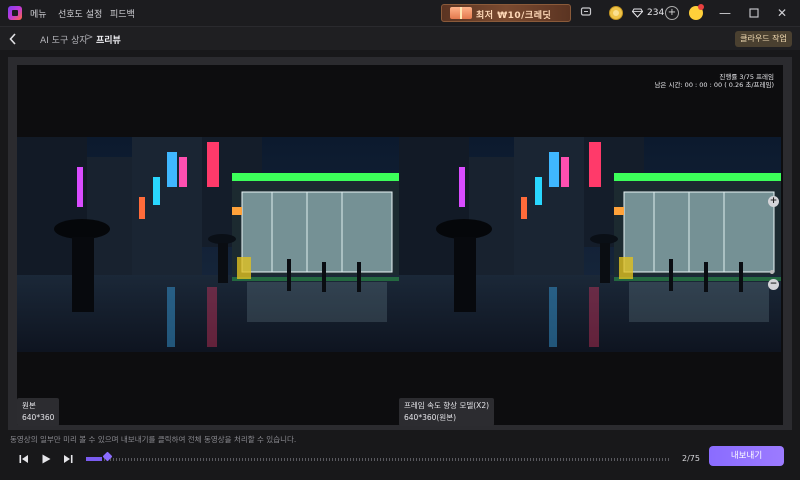 This screenshot has width=800, height=480. What do you see at coordinates (377, 459) in the screenshot?
I see `timeline-track` at bounding box center [377, 459].